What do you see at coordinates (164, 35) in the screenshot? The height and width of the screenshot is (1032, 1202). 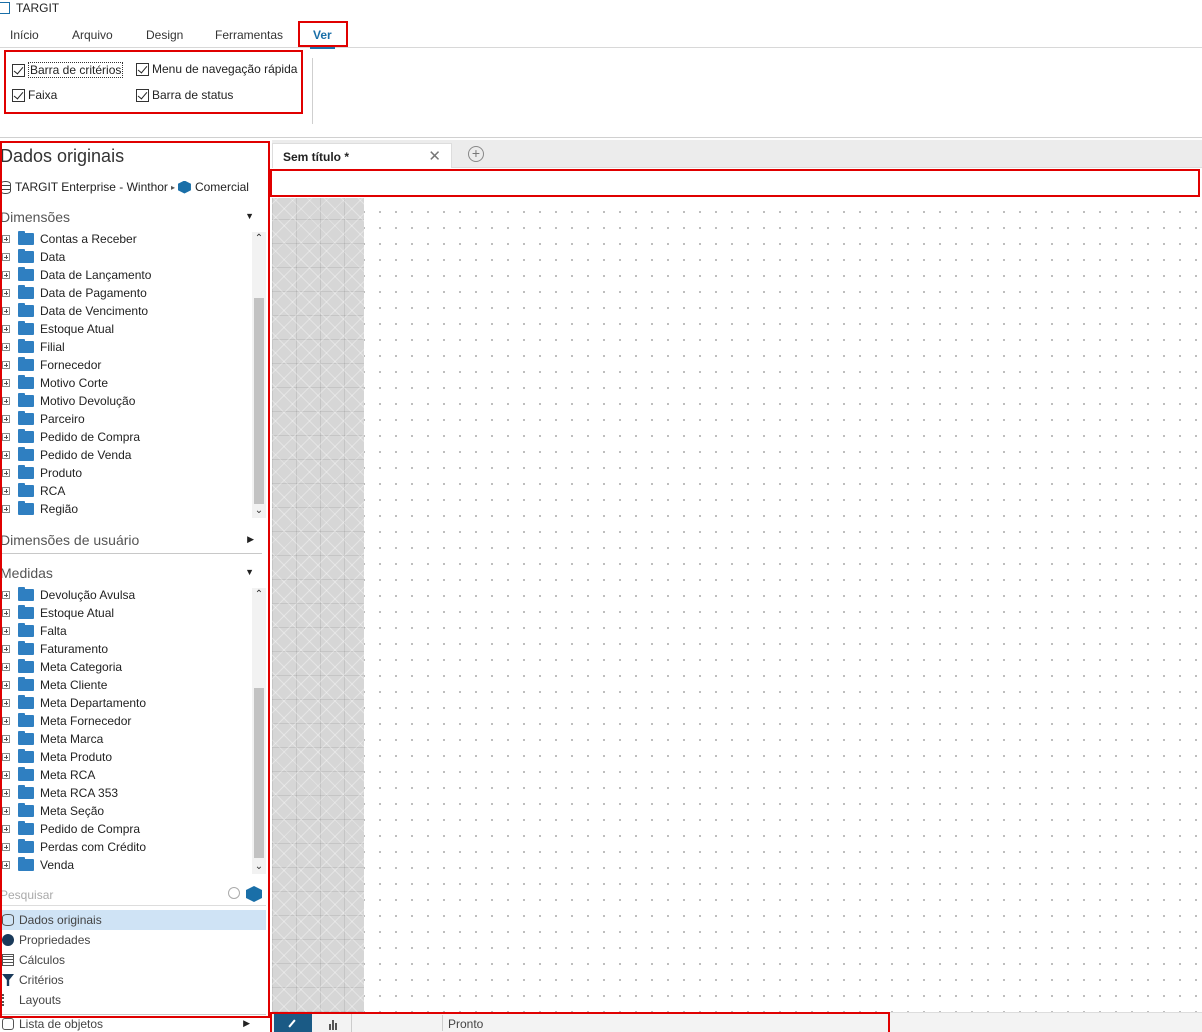 I see `menu-design: Design` at bounding box center [164, 35].